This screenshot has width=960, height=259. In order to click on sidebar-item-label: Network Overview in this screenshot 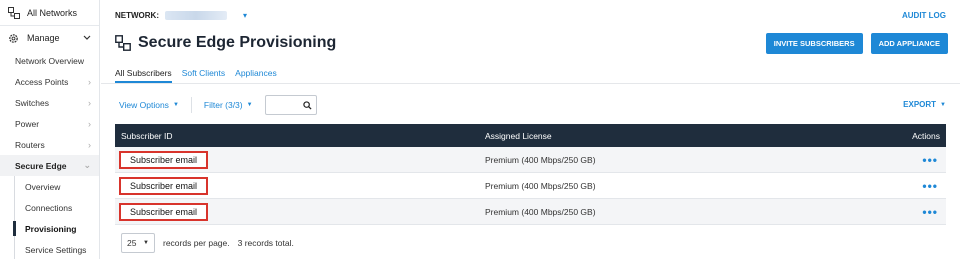, I will do `click(49, 60)`.